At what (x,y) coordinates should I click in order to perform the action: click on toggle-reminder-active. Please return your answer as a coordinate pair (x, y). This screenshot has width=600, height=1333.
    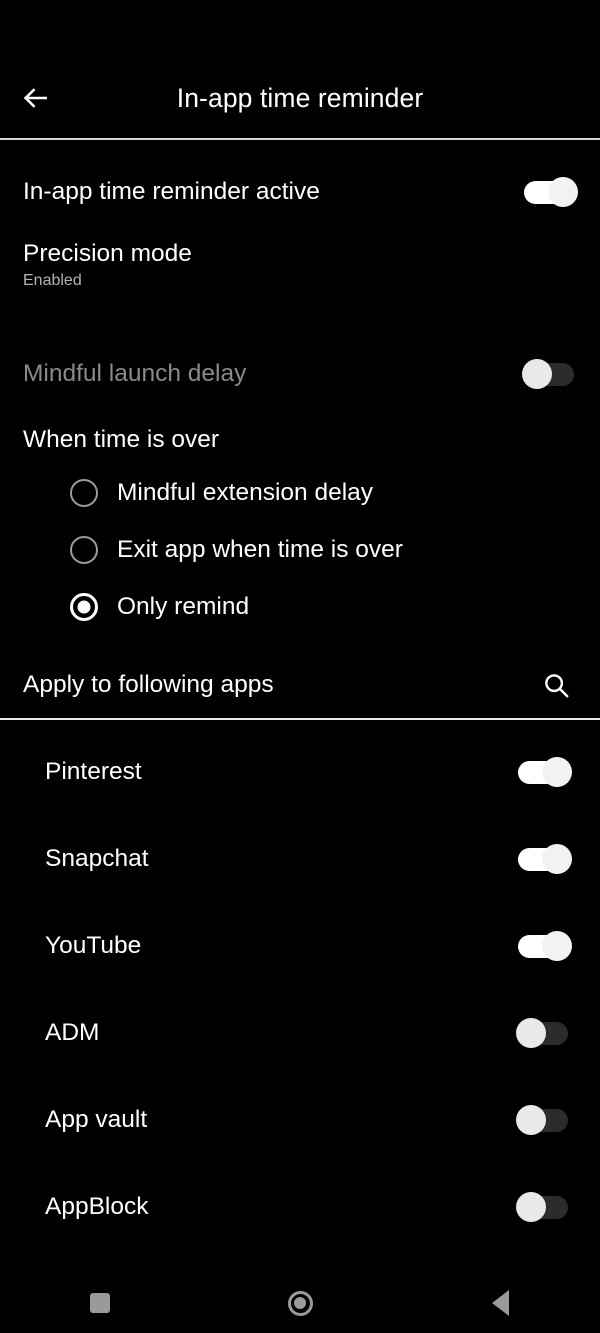
    Looking at the image, I should click on (550, 192).